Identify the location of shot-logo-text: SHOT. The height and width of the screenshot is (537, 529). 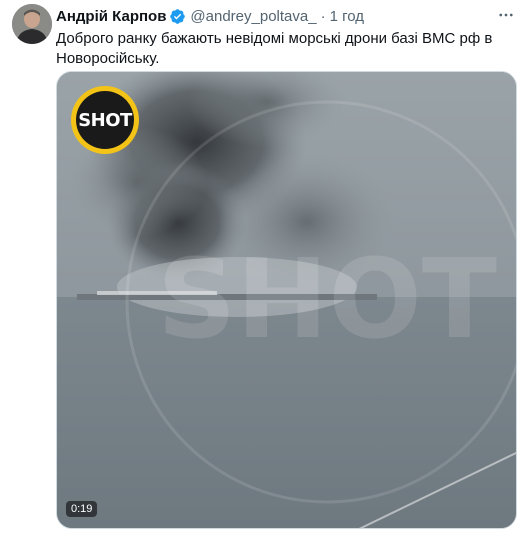
(105, 120).